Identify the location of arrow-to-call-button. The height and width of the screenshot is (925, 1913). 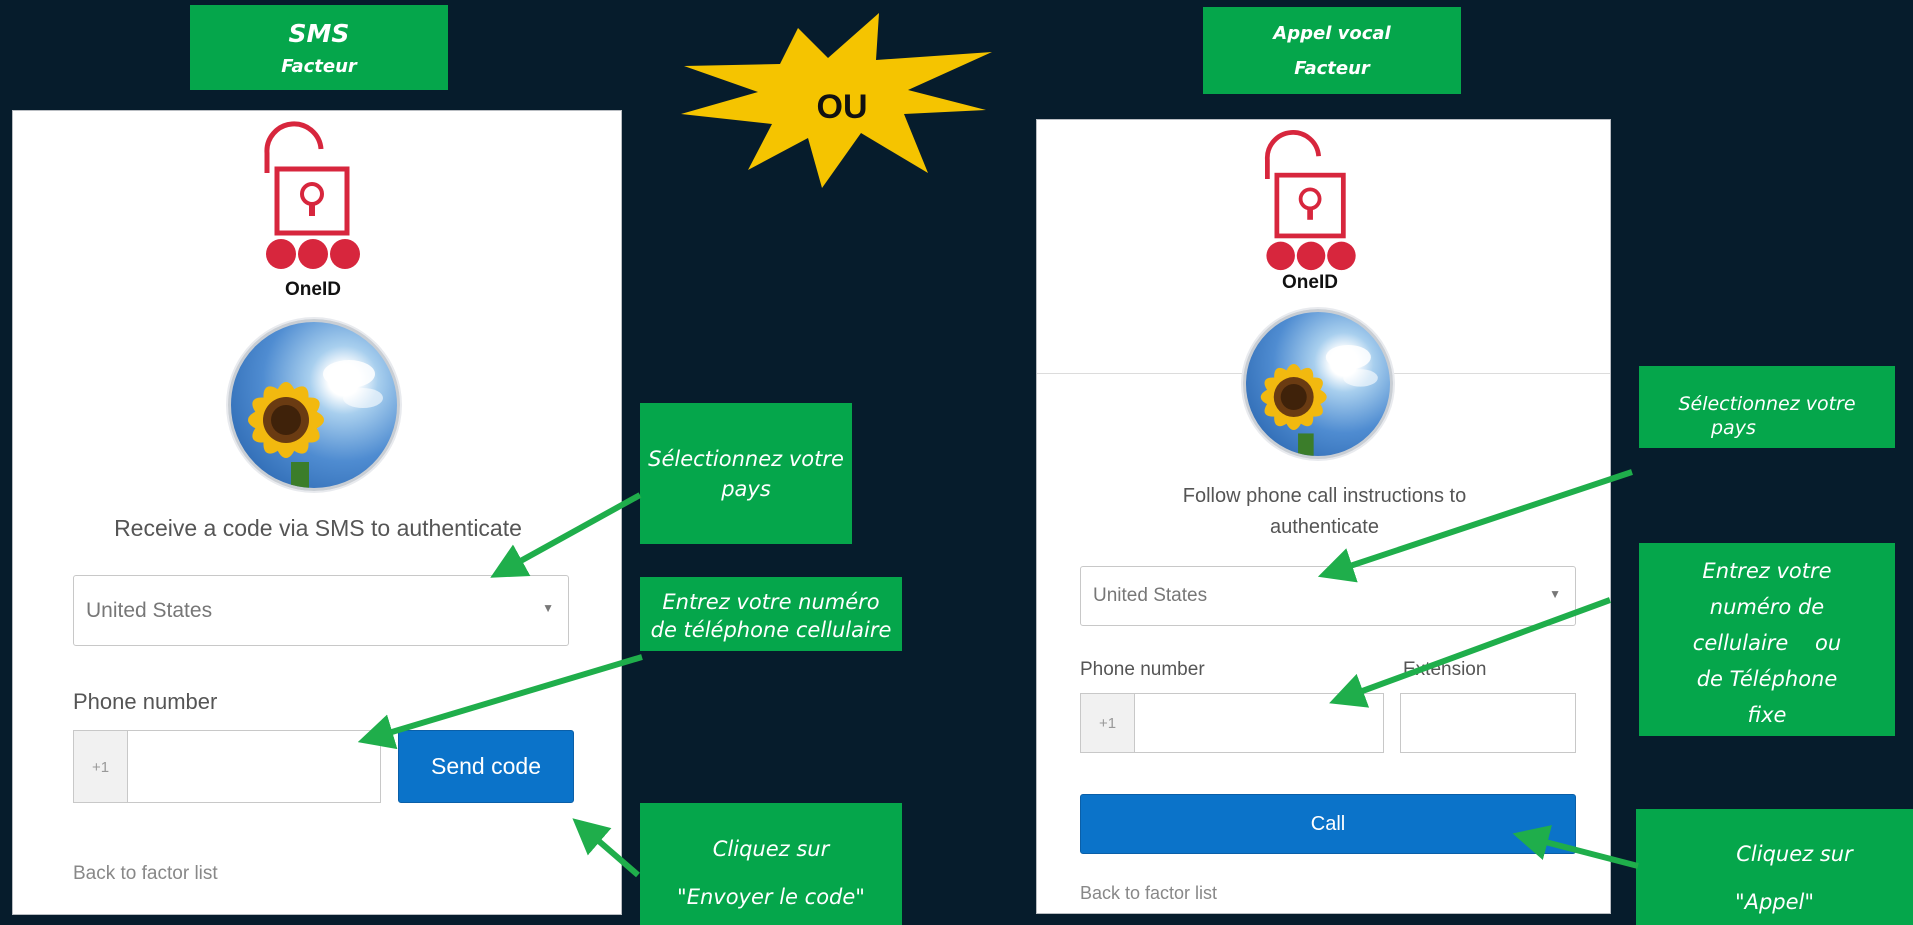
(1575, 847).